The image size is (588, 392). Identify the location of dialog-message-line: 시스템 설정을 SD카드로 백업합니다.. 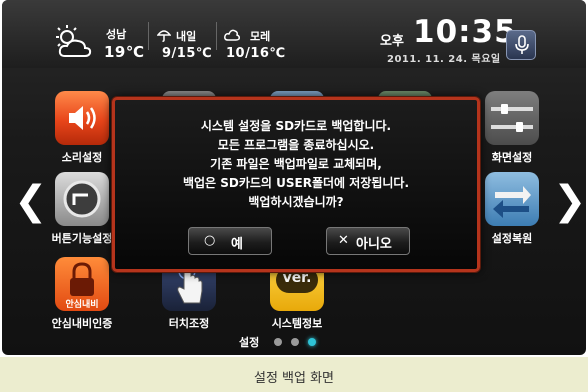
(296, 126).